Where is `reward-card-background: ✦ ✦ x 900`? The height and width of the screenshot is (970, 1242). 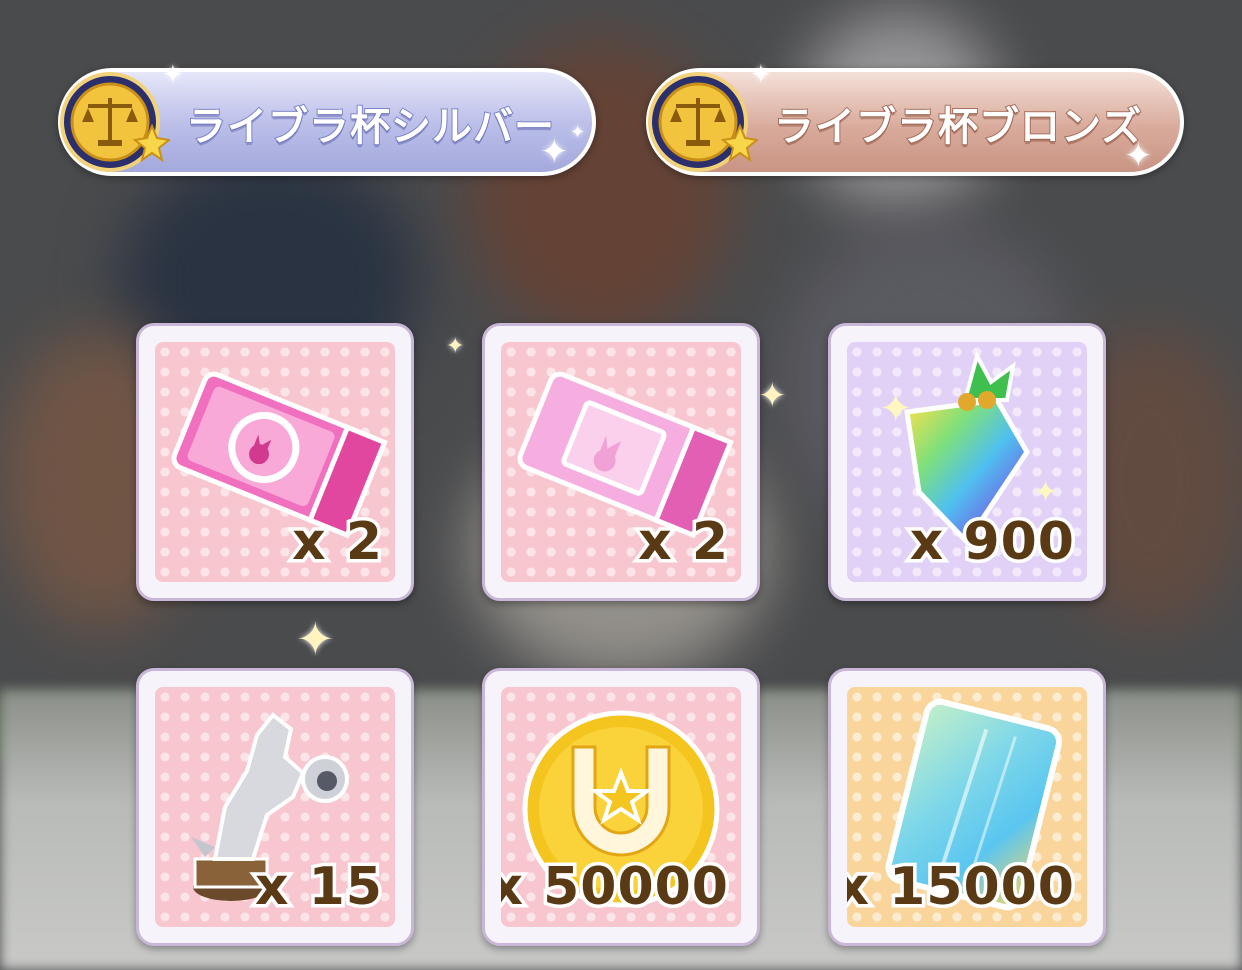
reward-card-background: ✦ ✦ x 900 is located at coordinates (967, 462).